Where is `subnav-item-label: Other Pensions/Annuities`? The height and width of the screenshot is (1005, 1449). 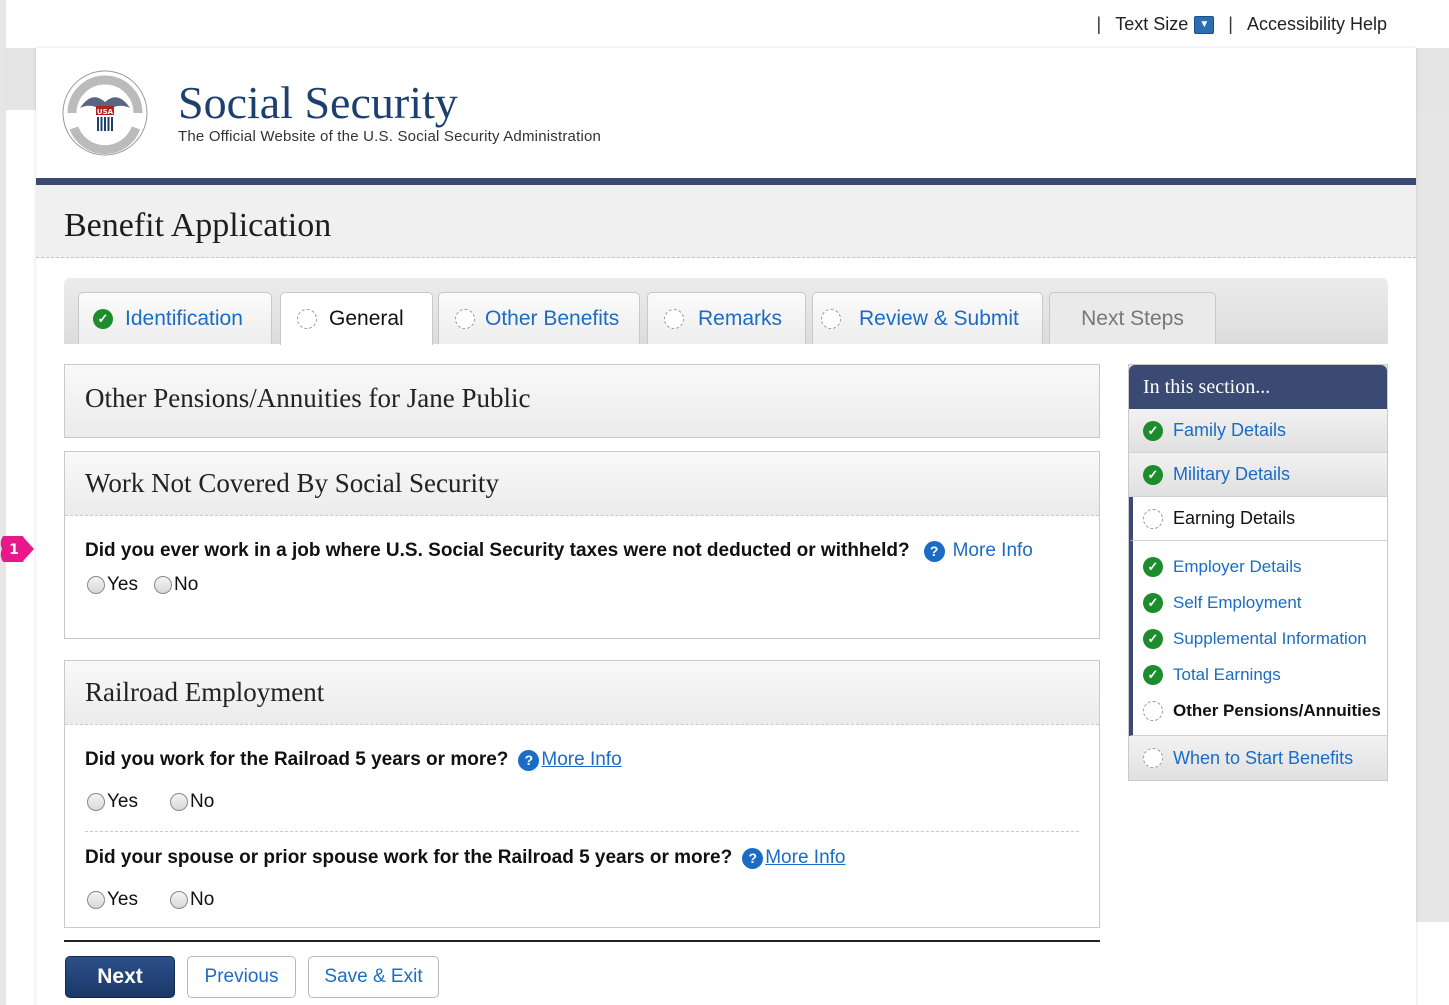 subnav-item-label: Other Pensions/Annuities is located at coordinates (1277, 710).